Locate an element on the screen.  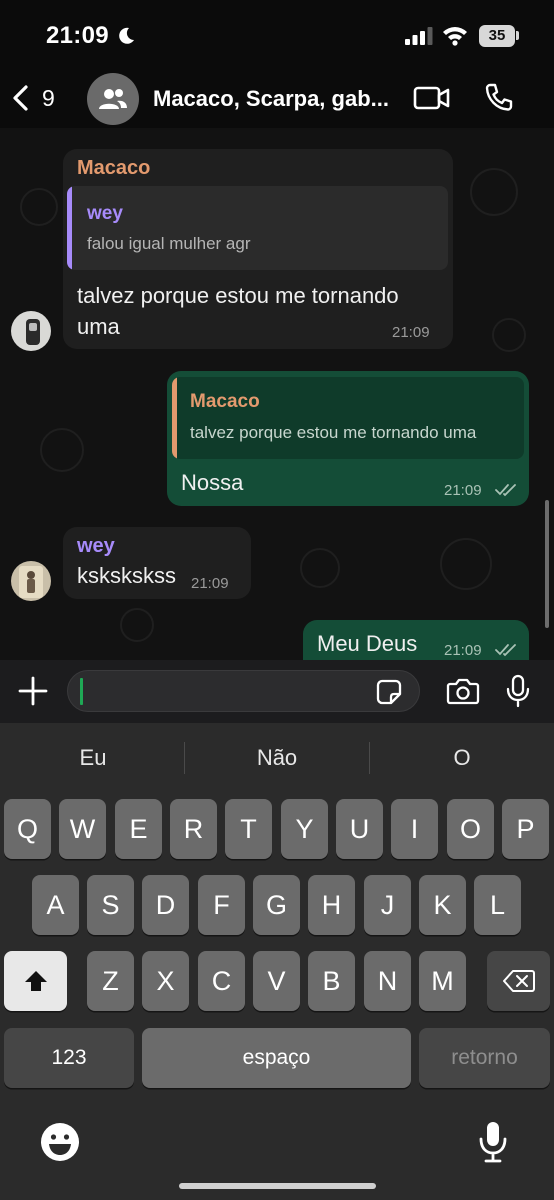
suggestion-word: Eu is located at coordinates (93, 760).